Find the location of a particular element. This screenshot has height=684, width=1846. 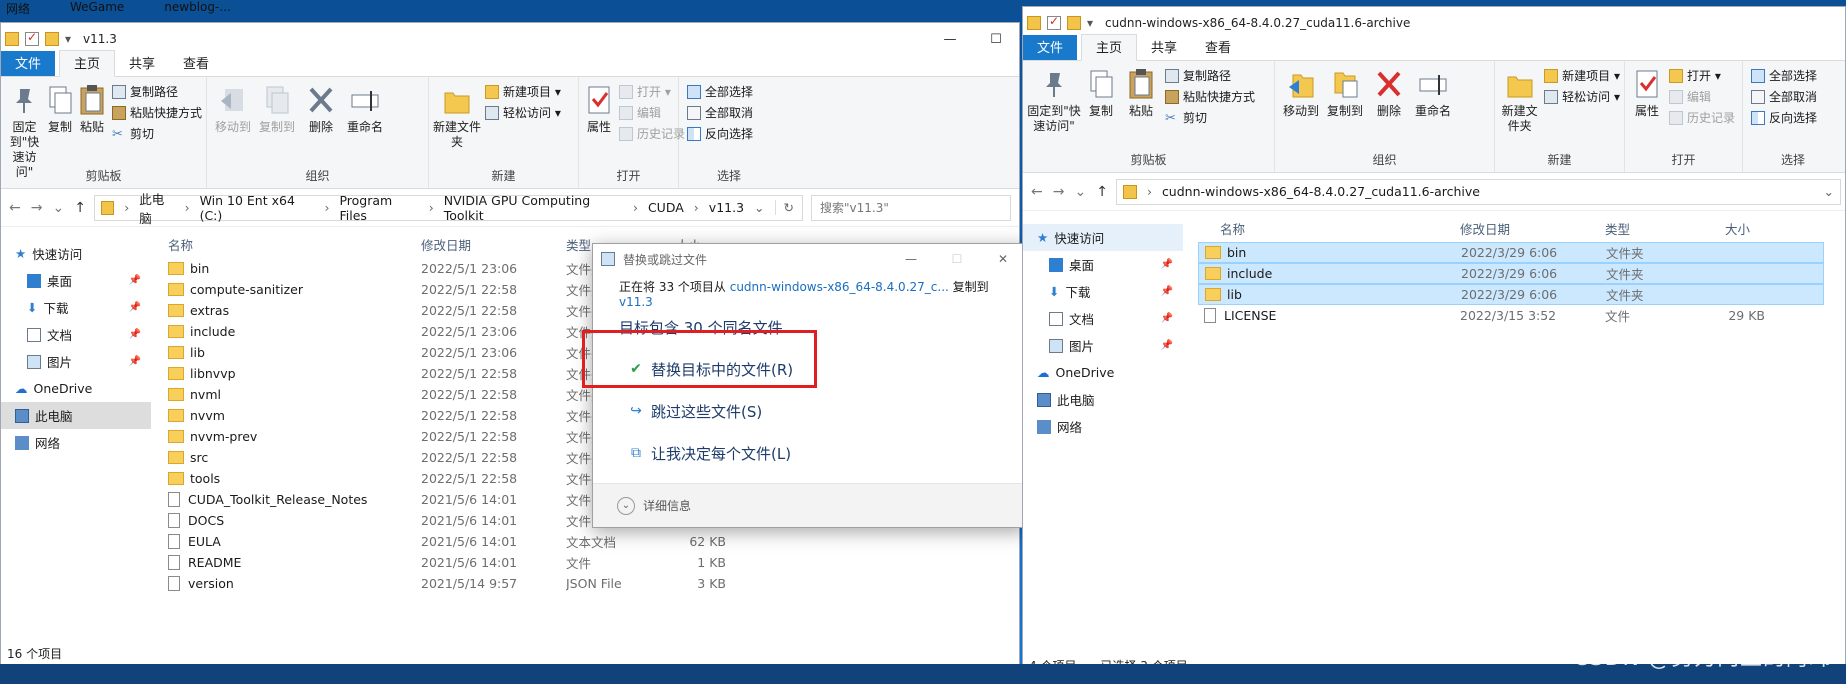

search-input: 搜索"v11.3" is located at coordinates (911, 207).